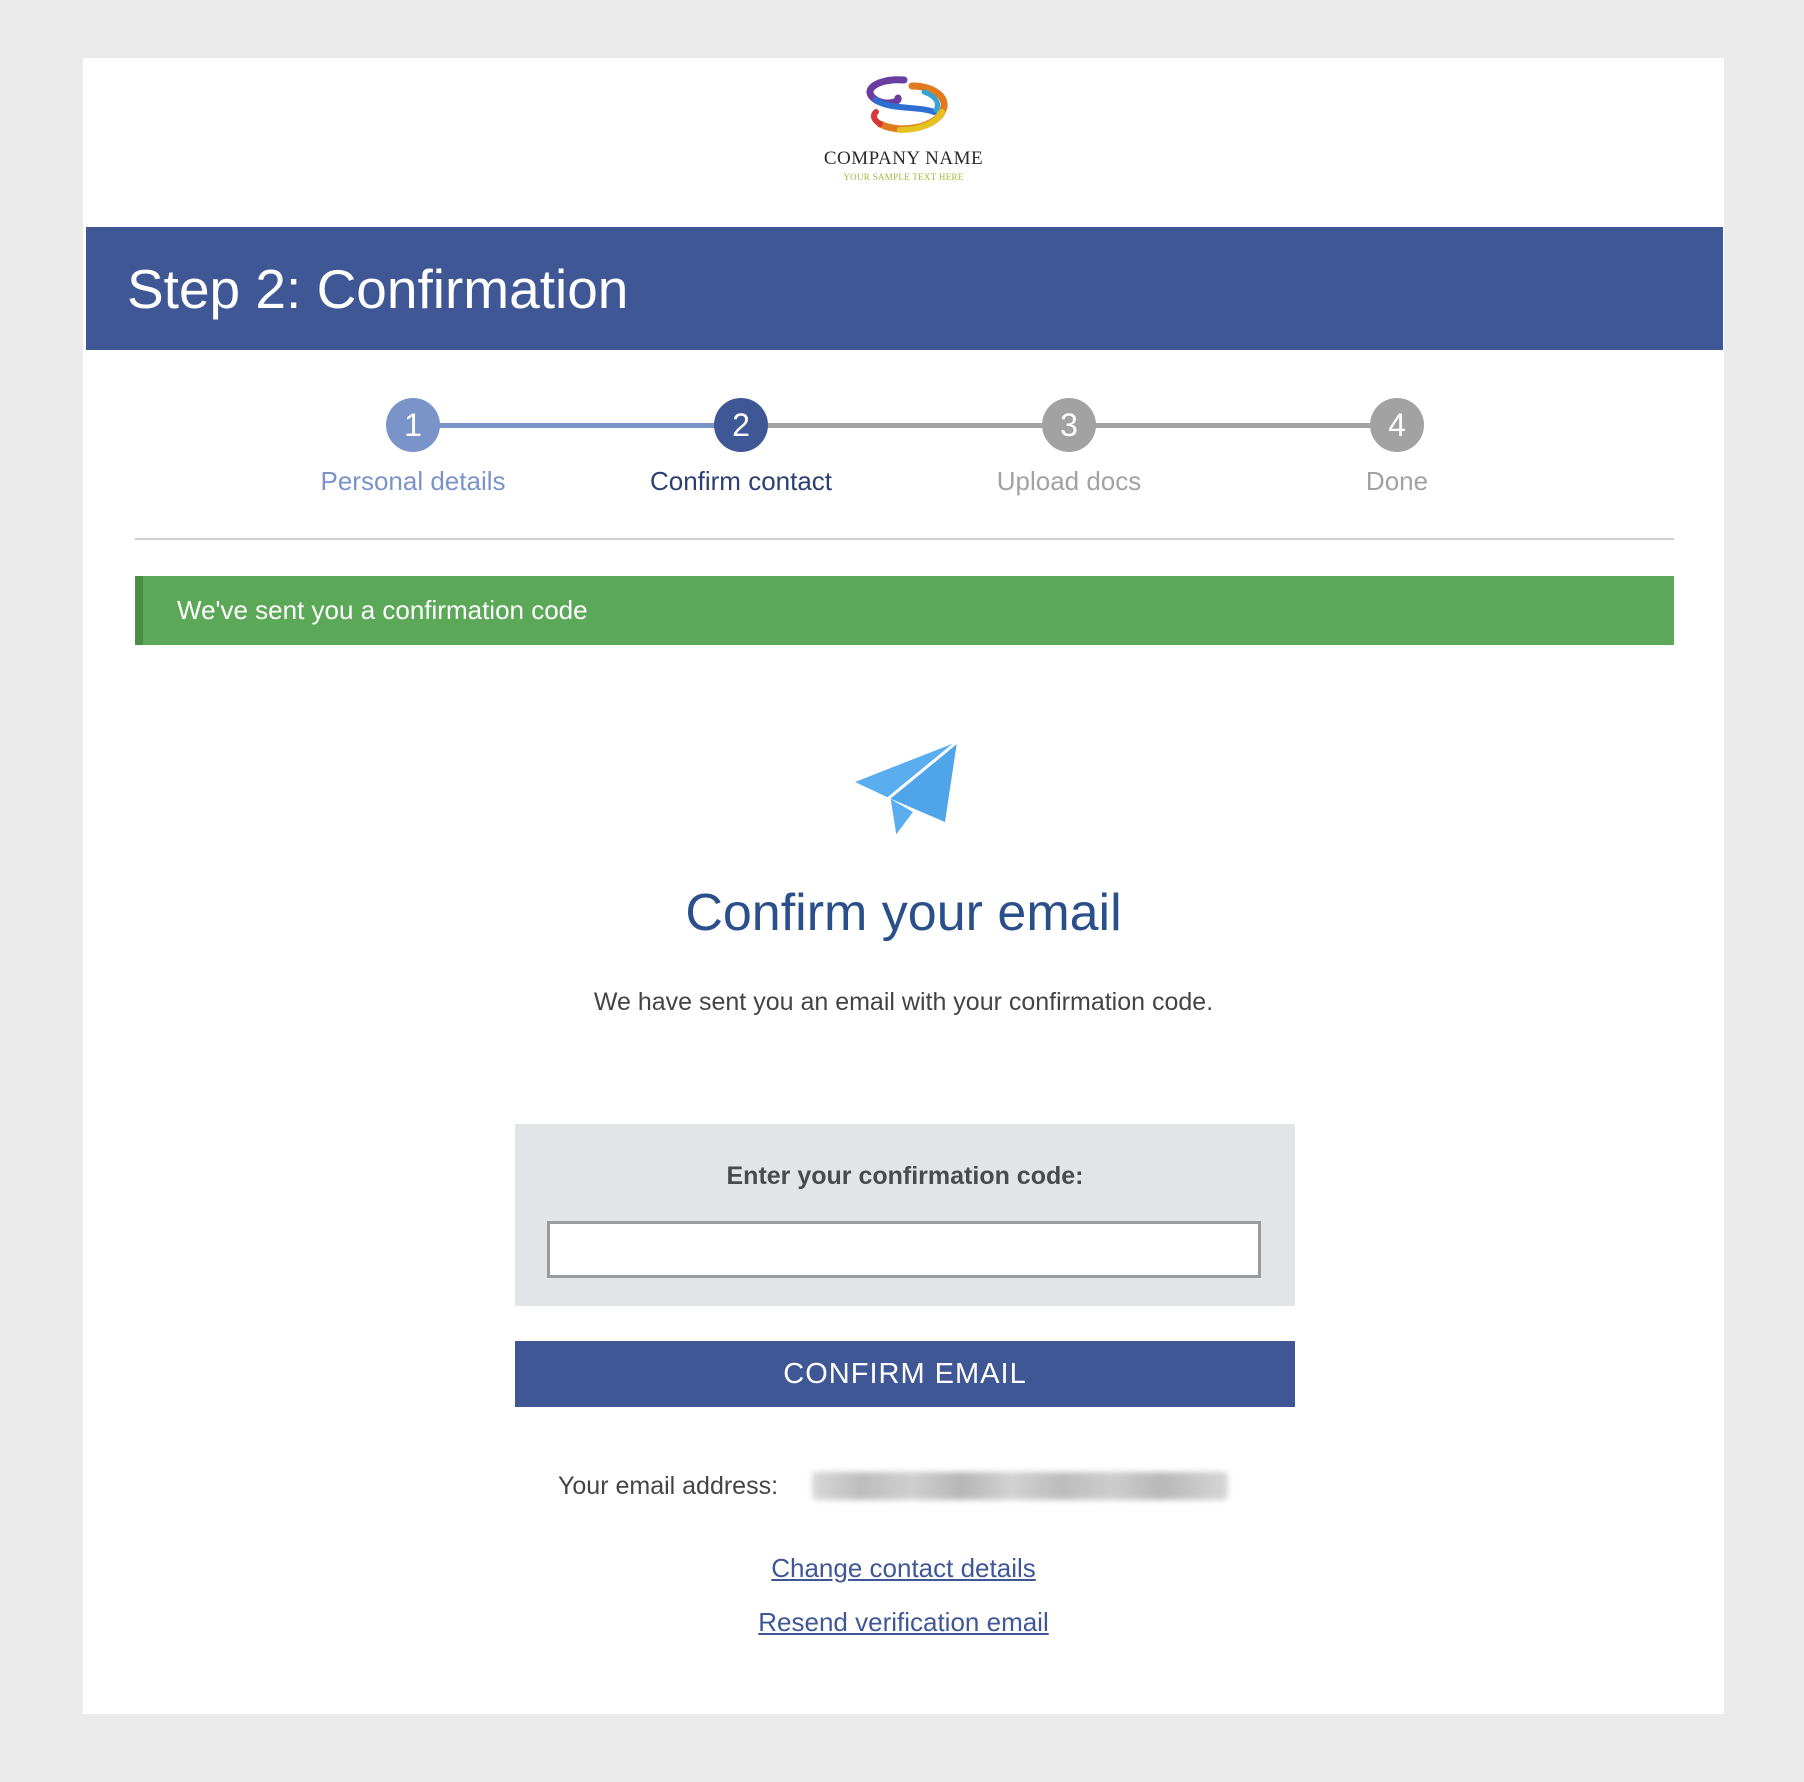 The height and width of the screenshot is (1782, 1804). I want to click on step-personal-details: 1 Personal details, so click(413, 447).